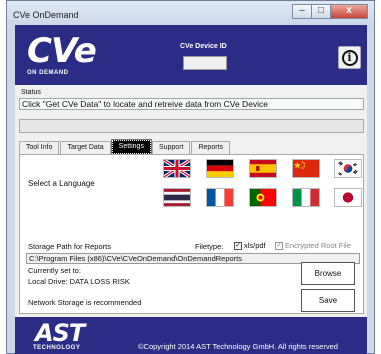 Image resolution: width=381 pixels, height=354 pixels. What do you see at coordinates (85, 302) in the screenshot?
I see `network-recommendation-label: Network Storage is recommended` at bounding box center [85, 302].